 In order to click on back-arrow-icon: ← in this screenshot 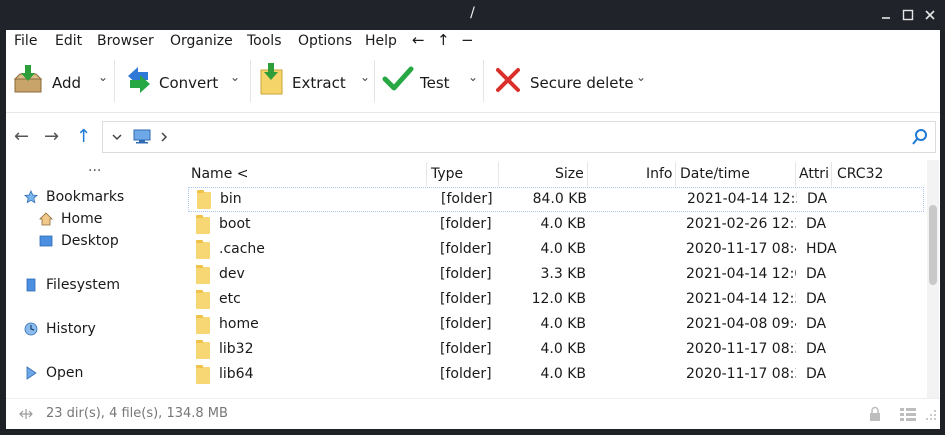, I will do `click(418, 40)`.